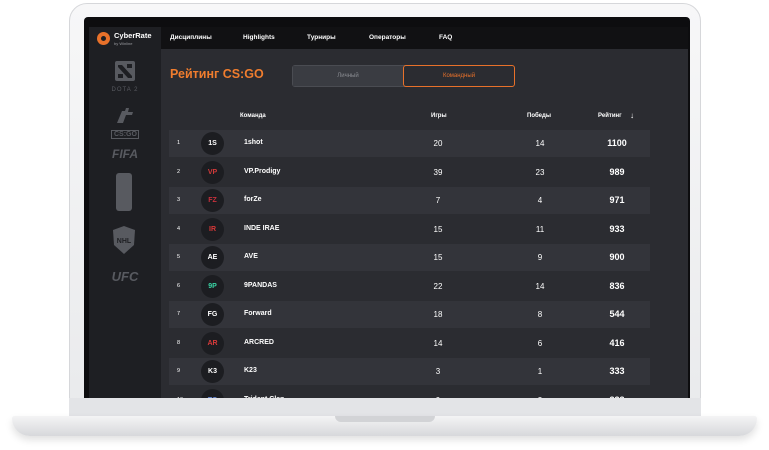 The width and height of the screenshot is (769, 450). I want to click on wins-count: 1, so click(540, 371).